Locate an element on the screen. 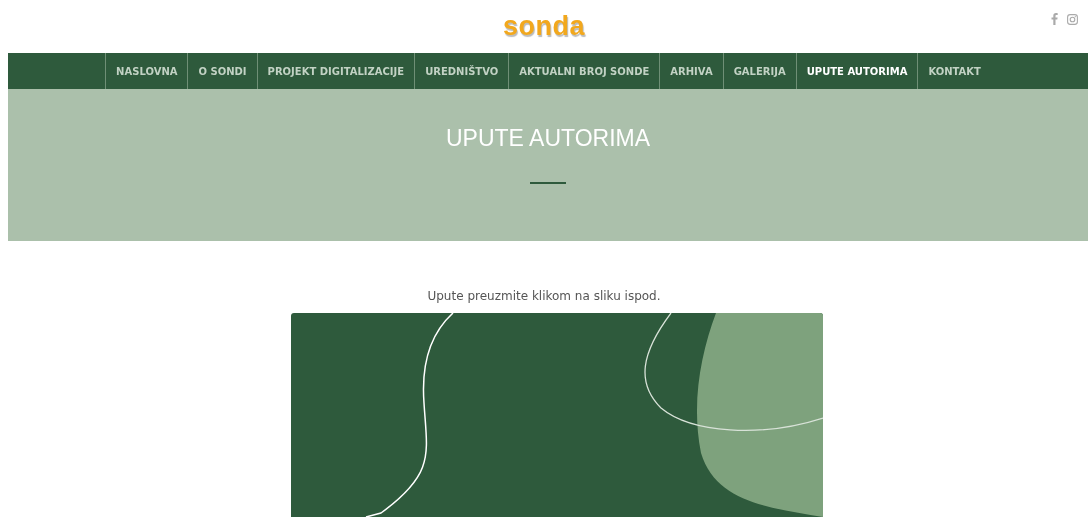 This screenshot has width=1088, height=519. nav-link: KONTAKT is located at coordinates (954, 71).